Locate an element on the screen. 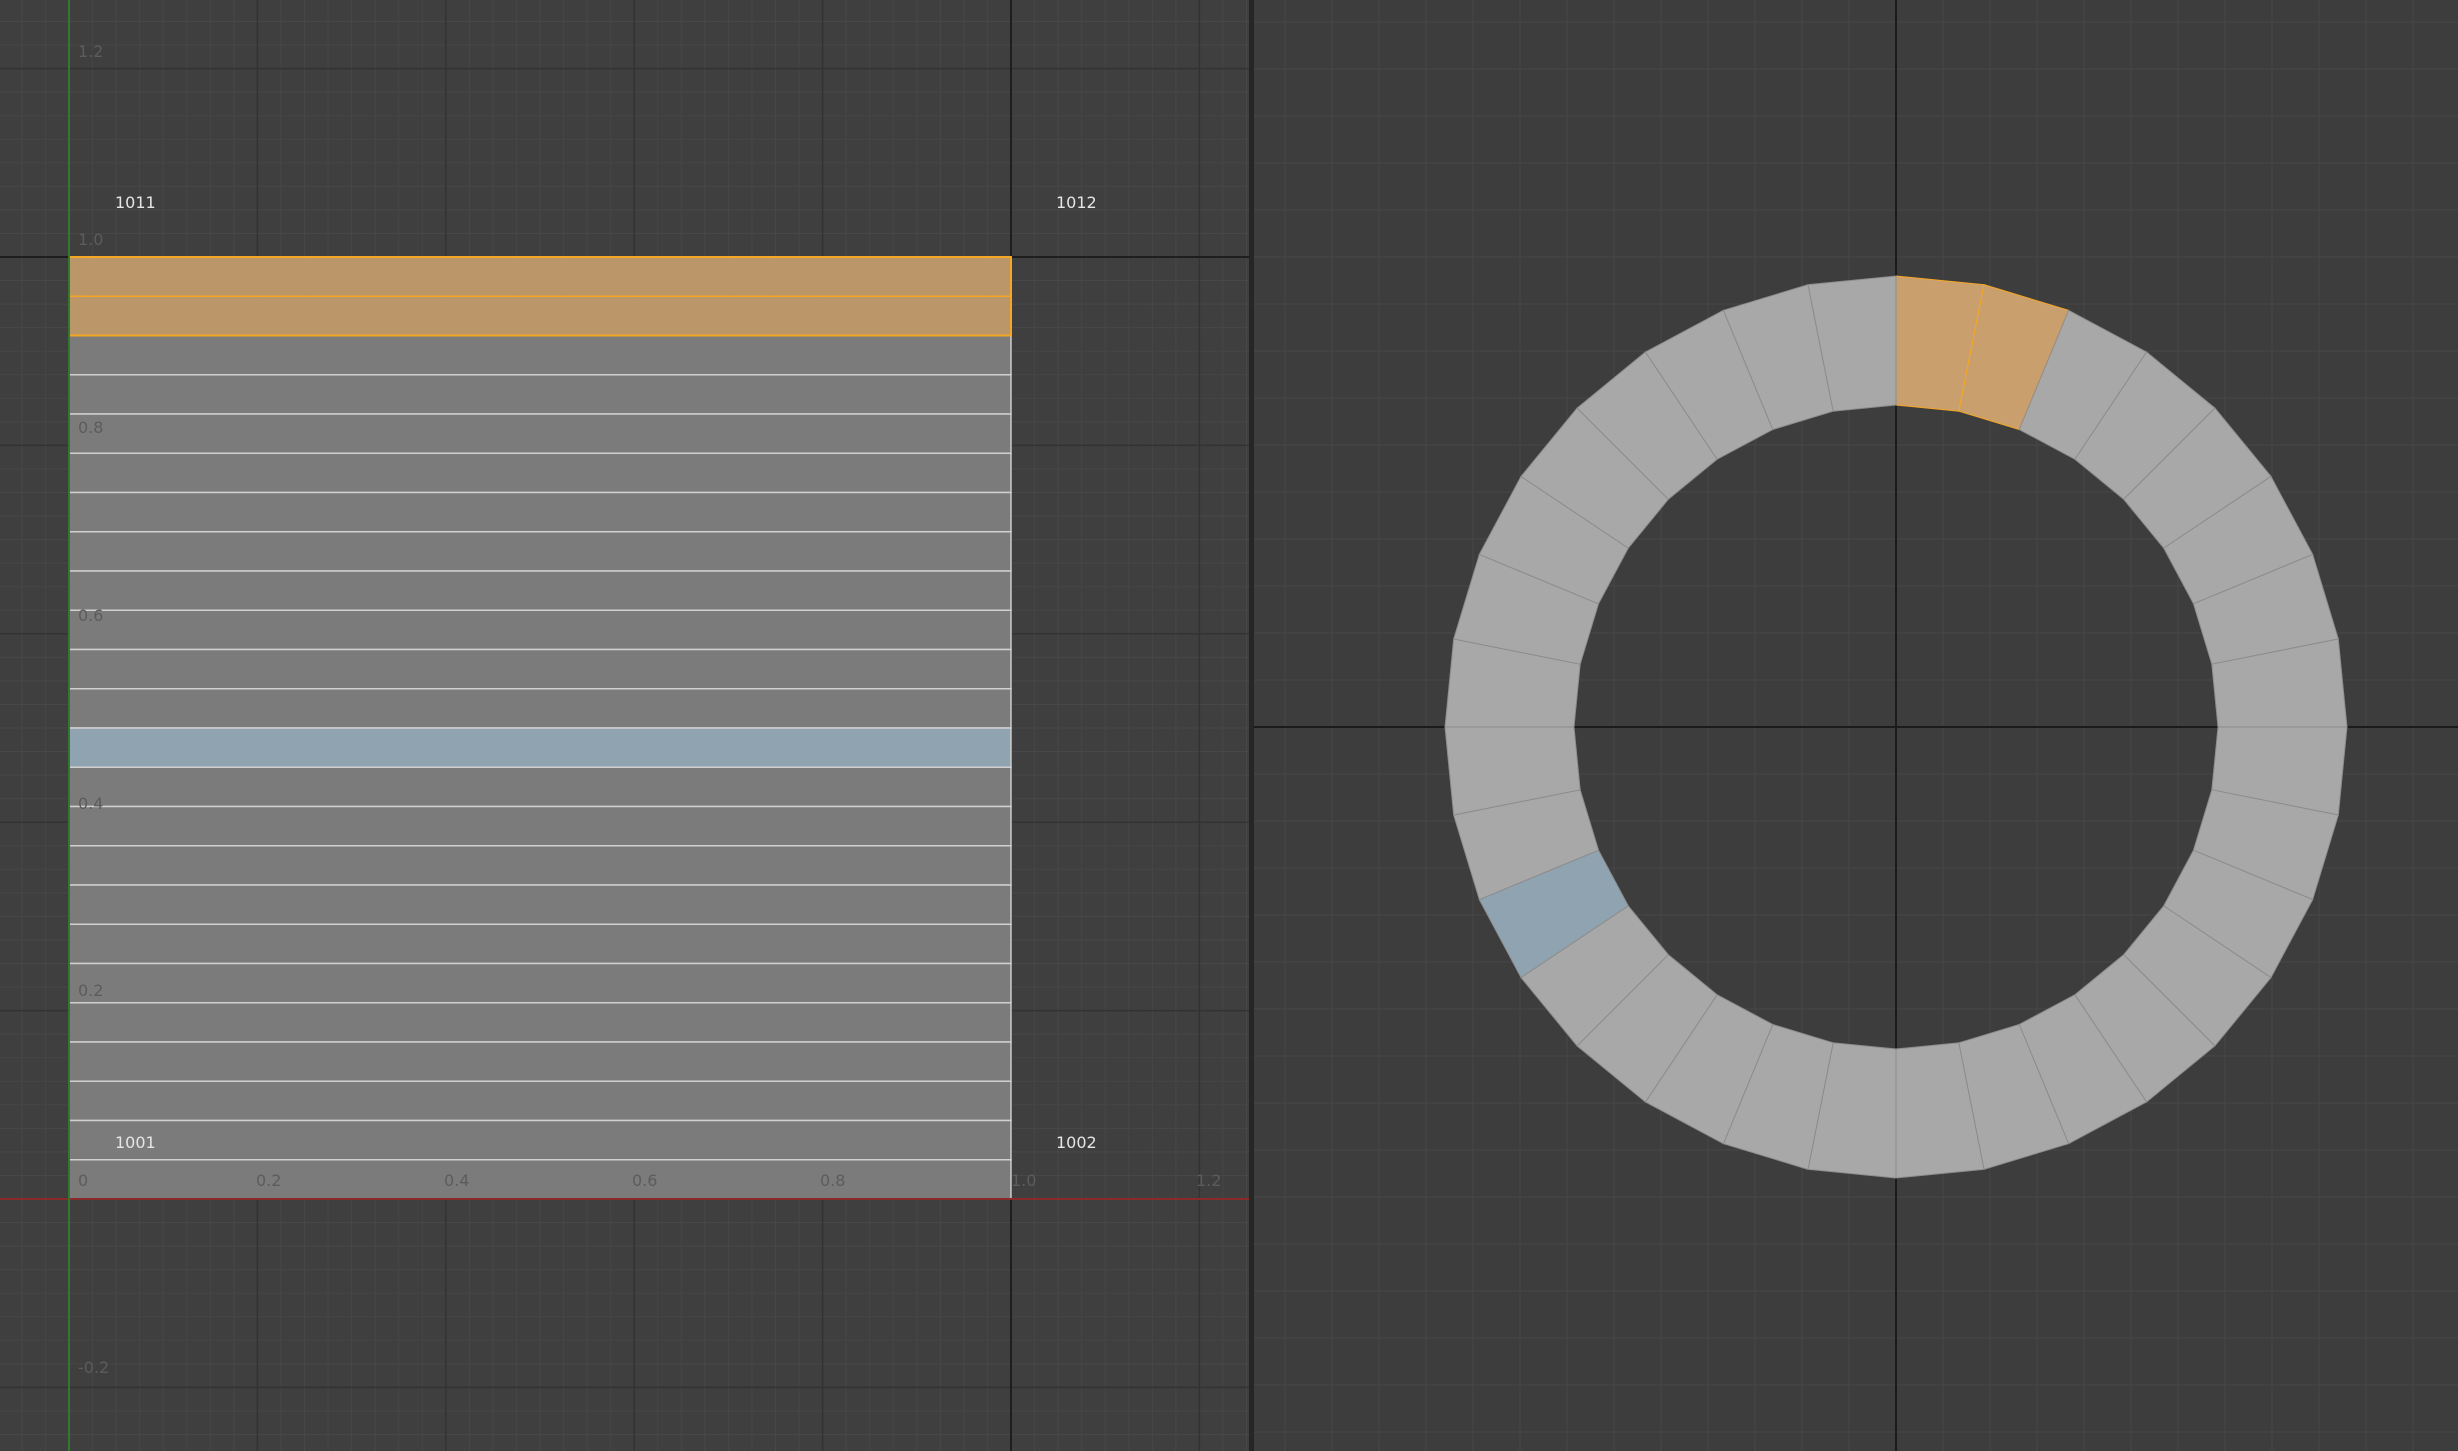  tile-label-1011: 1011 is located at coordinates (135, 202).